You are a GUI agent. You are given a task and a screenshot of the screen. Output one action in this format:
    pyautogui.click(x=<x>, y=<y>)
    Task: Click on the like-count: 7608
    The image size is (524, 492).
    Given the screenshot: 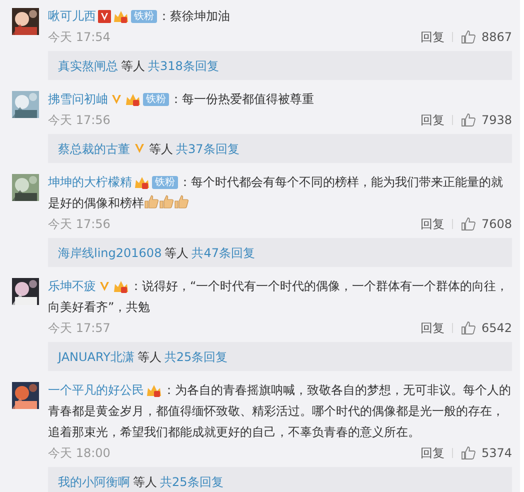 What is the action you would take?
    pyautogui.click(x=496, y=224)
    